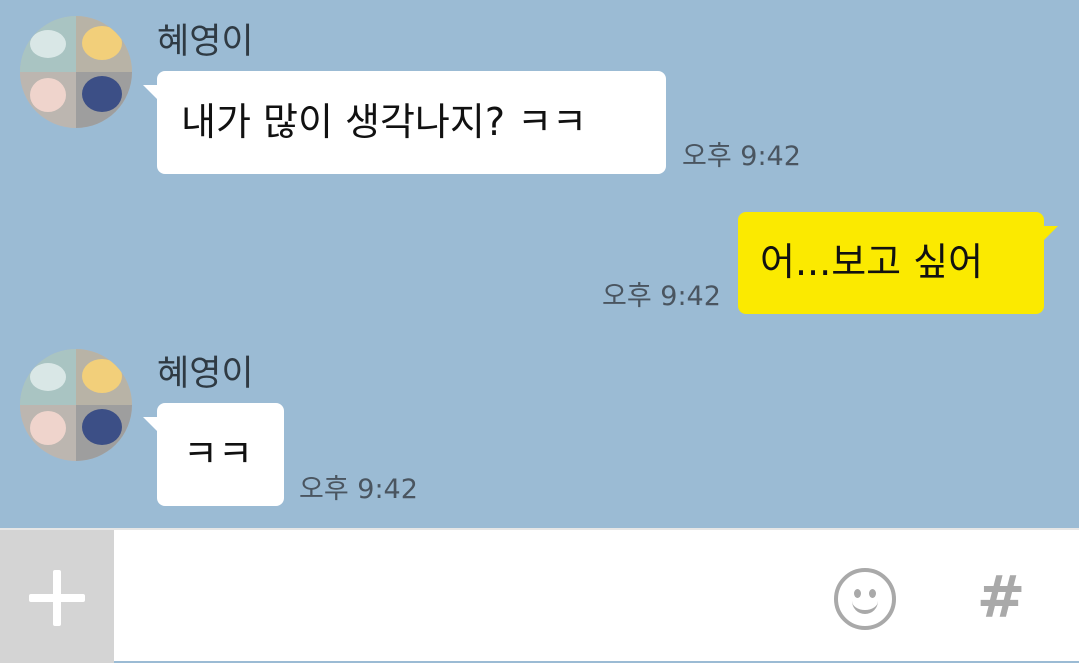 The width and height of the screenshot is (1079, 663). Describe the element at coordinates (218, 454) in the screenshot. I see `message-text: ㅋㅋ` at that location.